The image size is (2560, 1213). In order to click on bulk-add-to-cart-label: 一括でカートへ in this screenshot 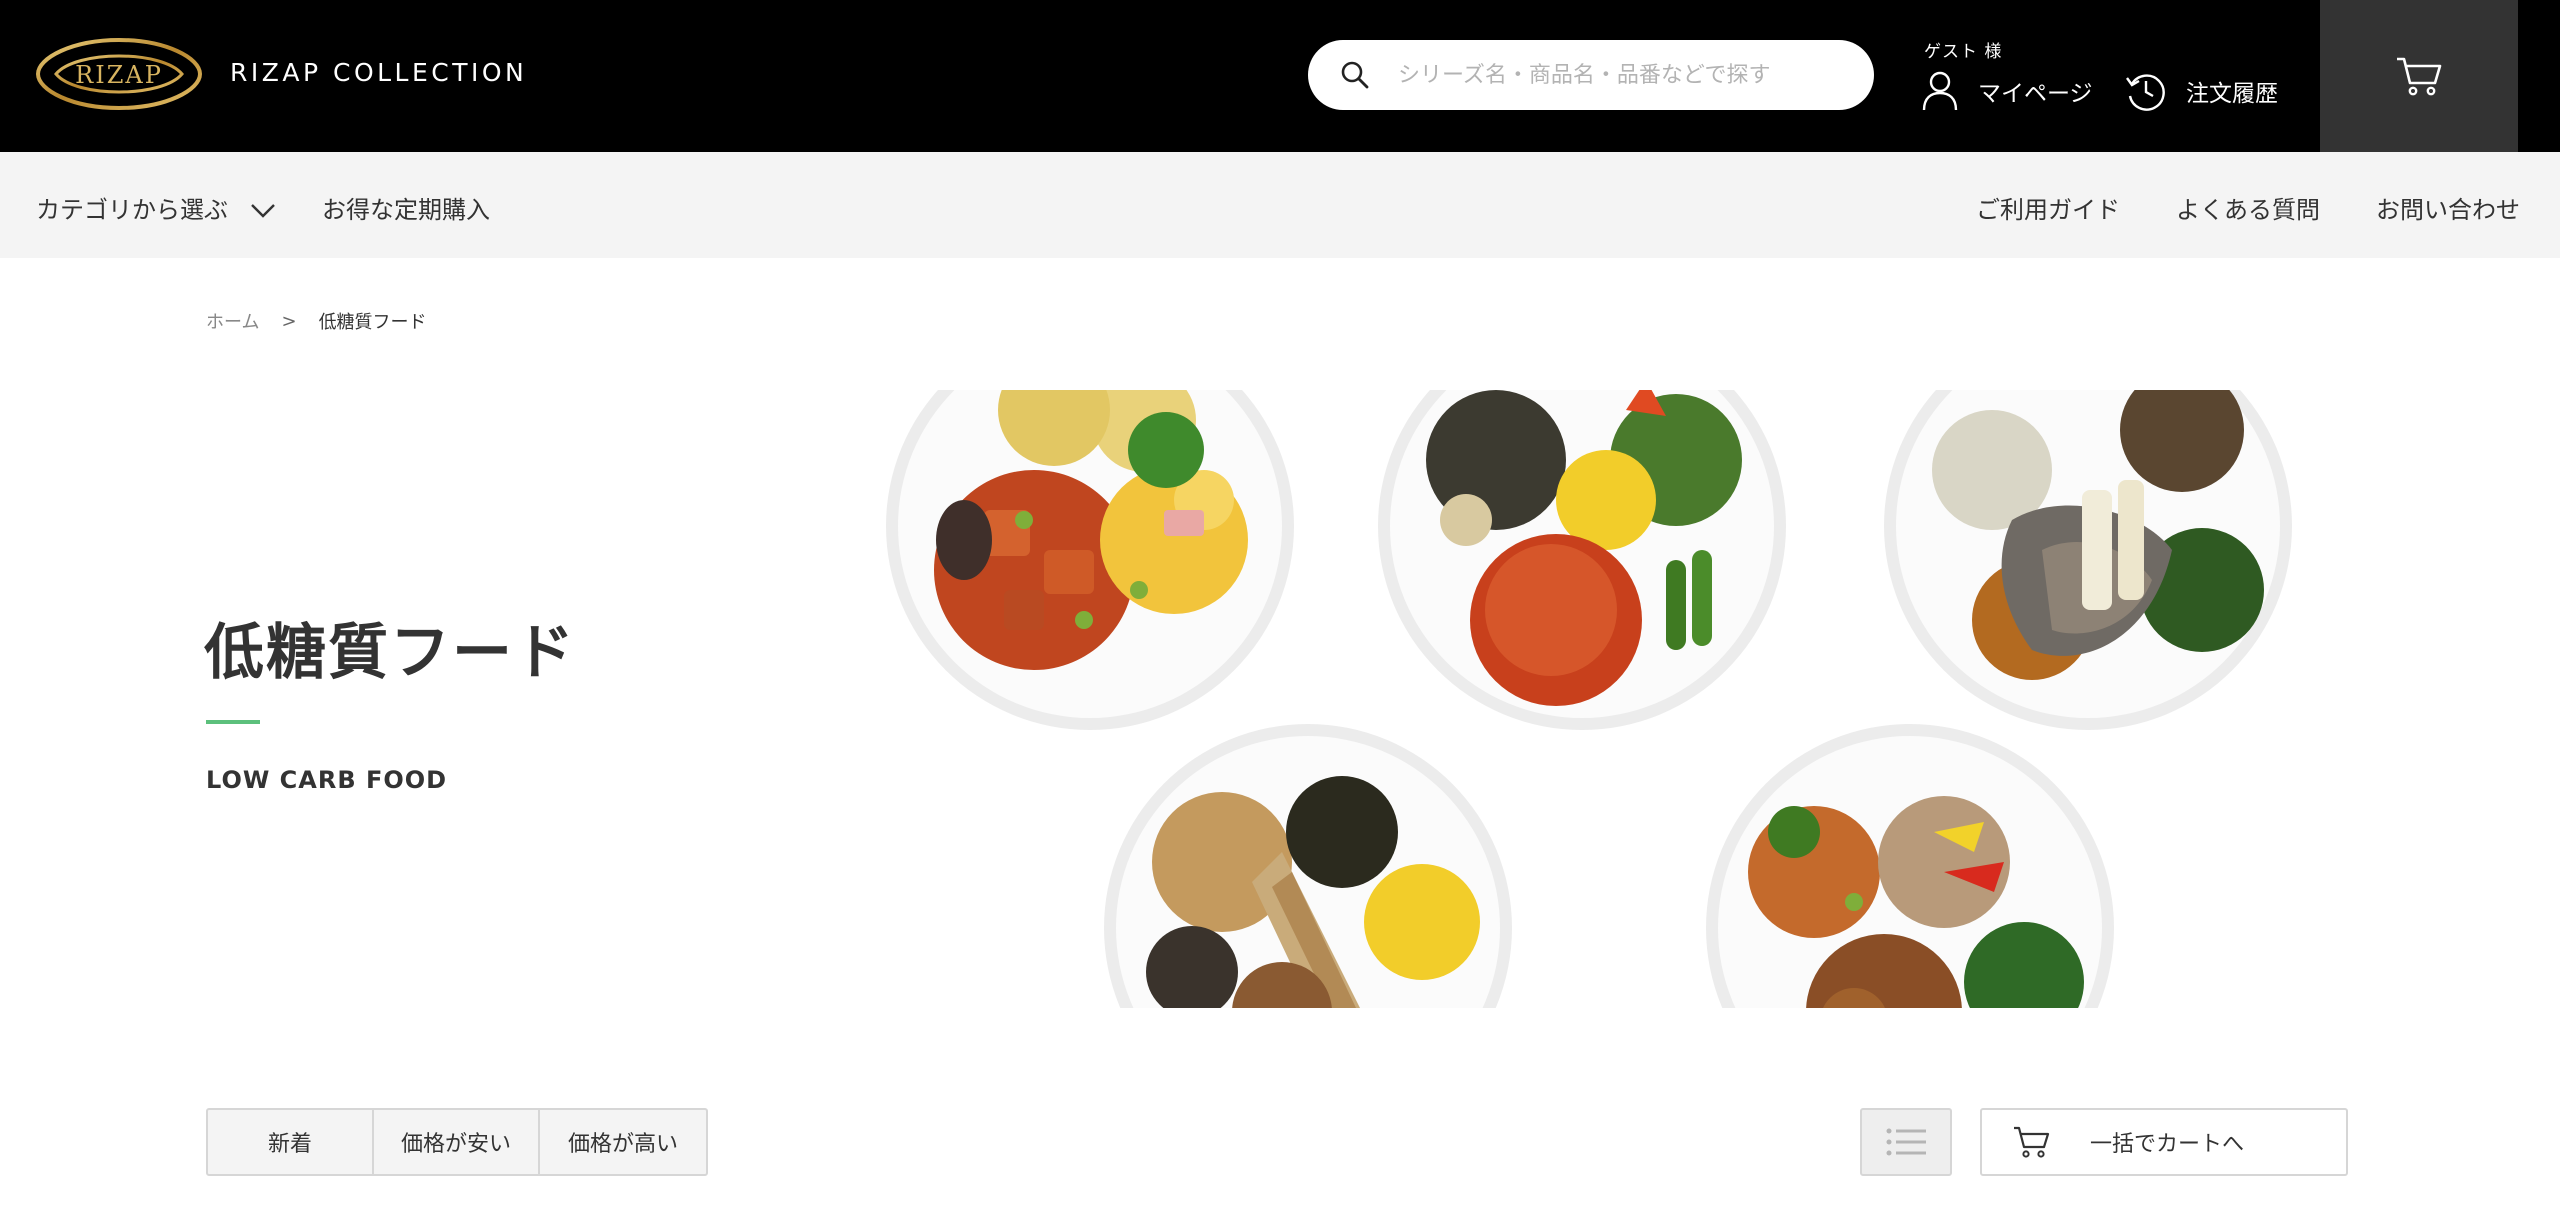, I will do `click(2167, 1144)`.